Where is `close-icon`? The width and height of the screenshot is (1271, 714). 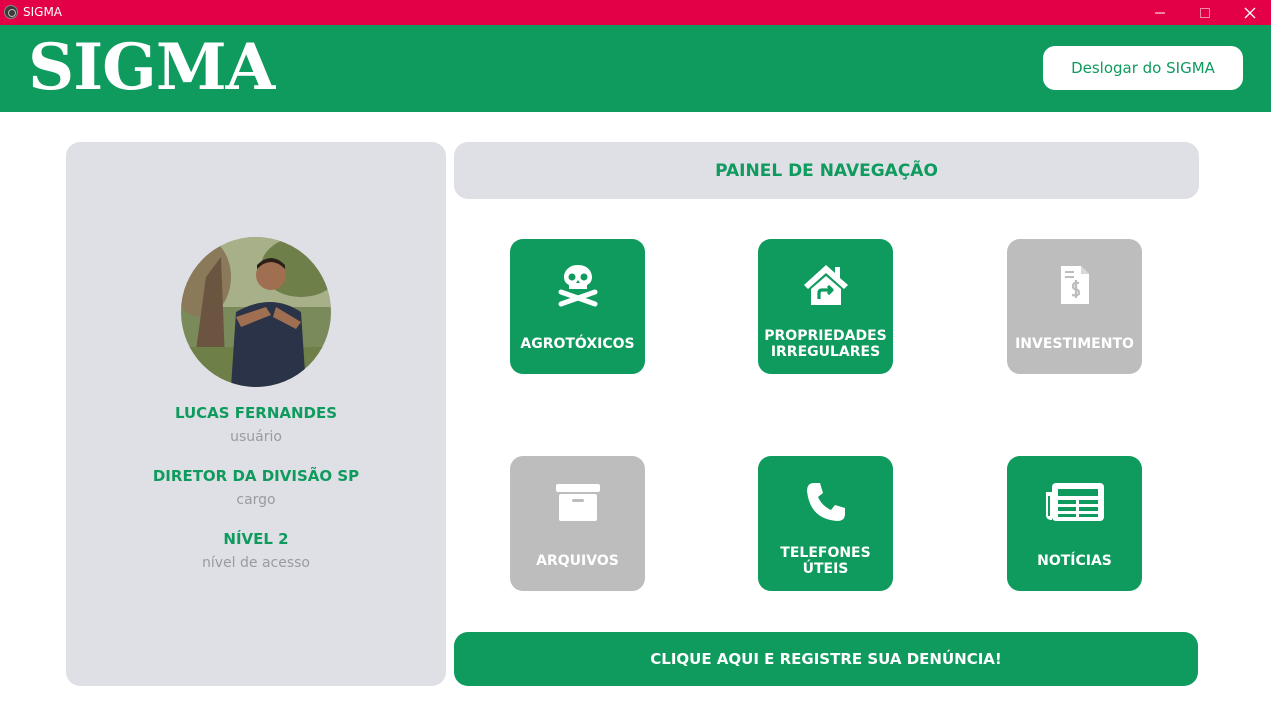 close-icon is located at coordinates (1249, 12).